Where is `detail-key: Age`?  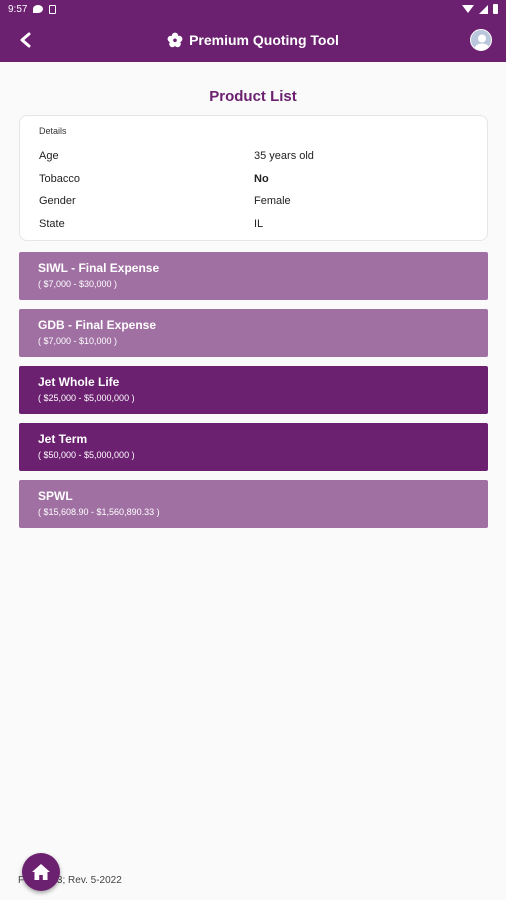 detail-key: Age is located at coordinates (49, 156).